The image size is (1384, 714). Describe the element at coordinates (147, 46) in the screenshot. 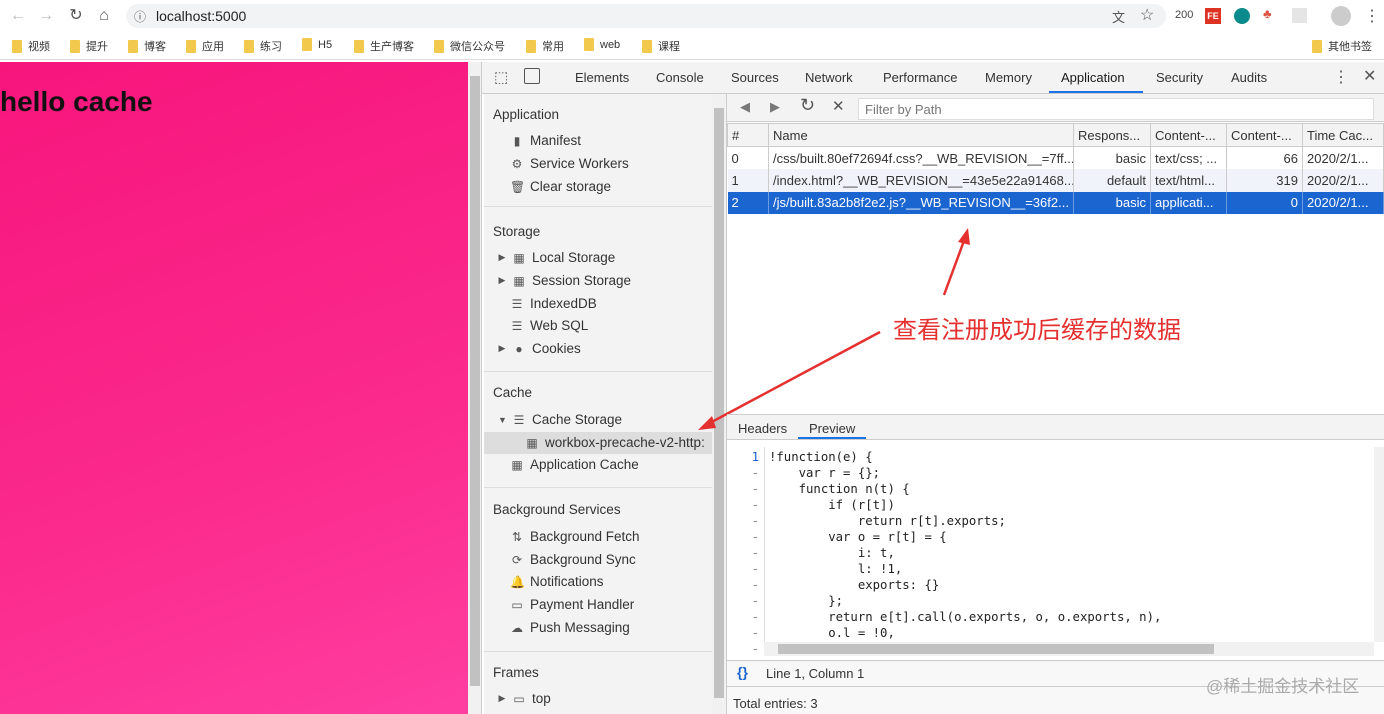

I see `bookmark: 博客` at that location.